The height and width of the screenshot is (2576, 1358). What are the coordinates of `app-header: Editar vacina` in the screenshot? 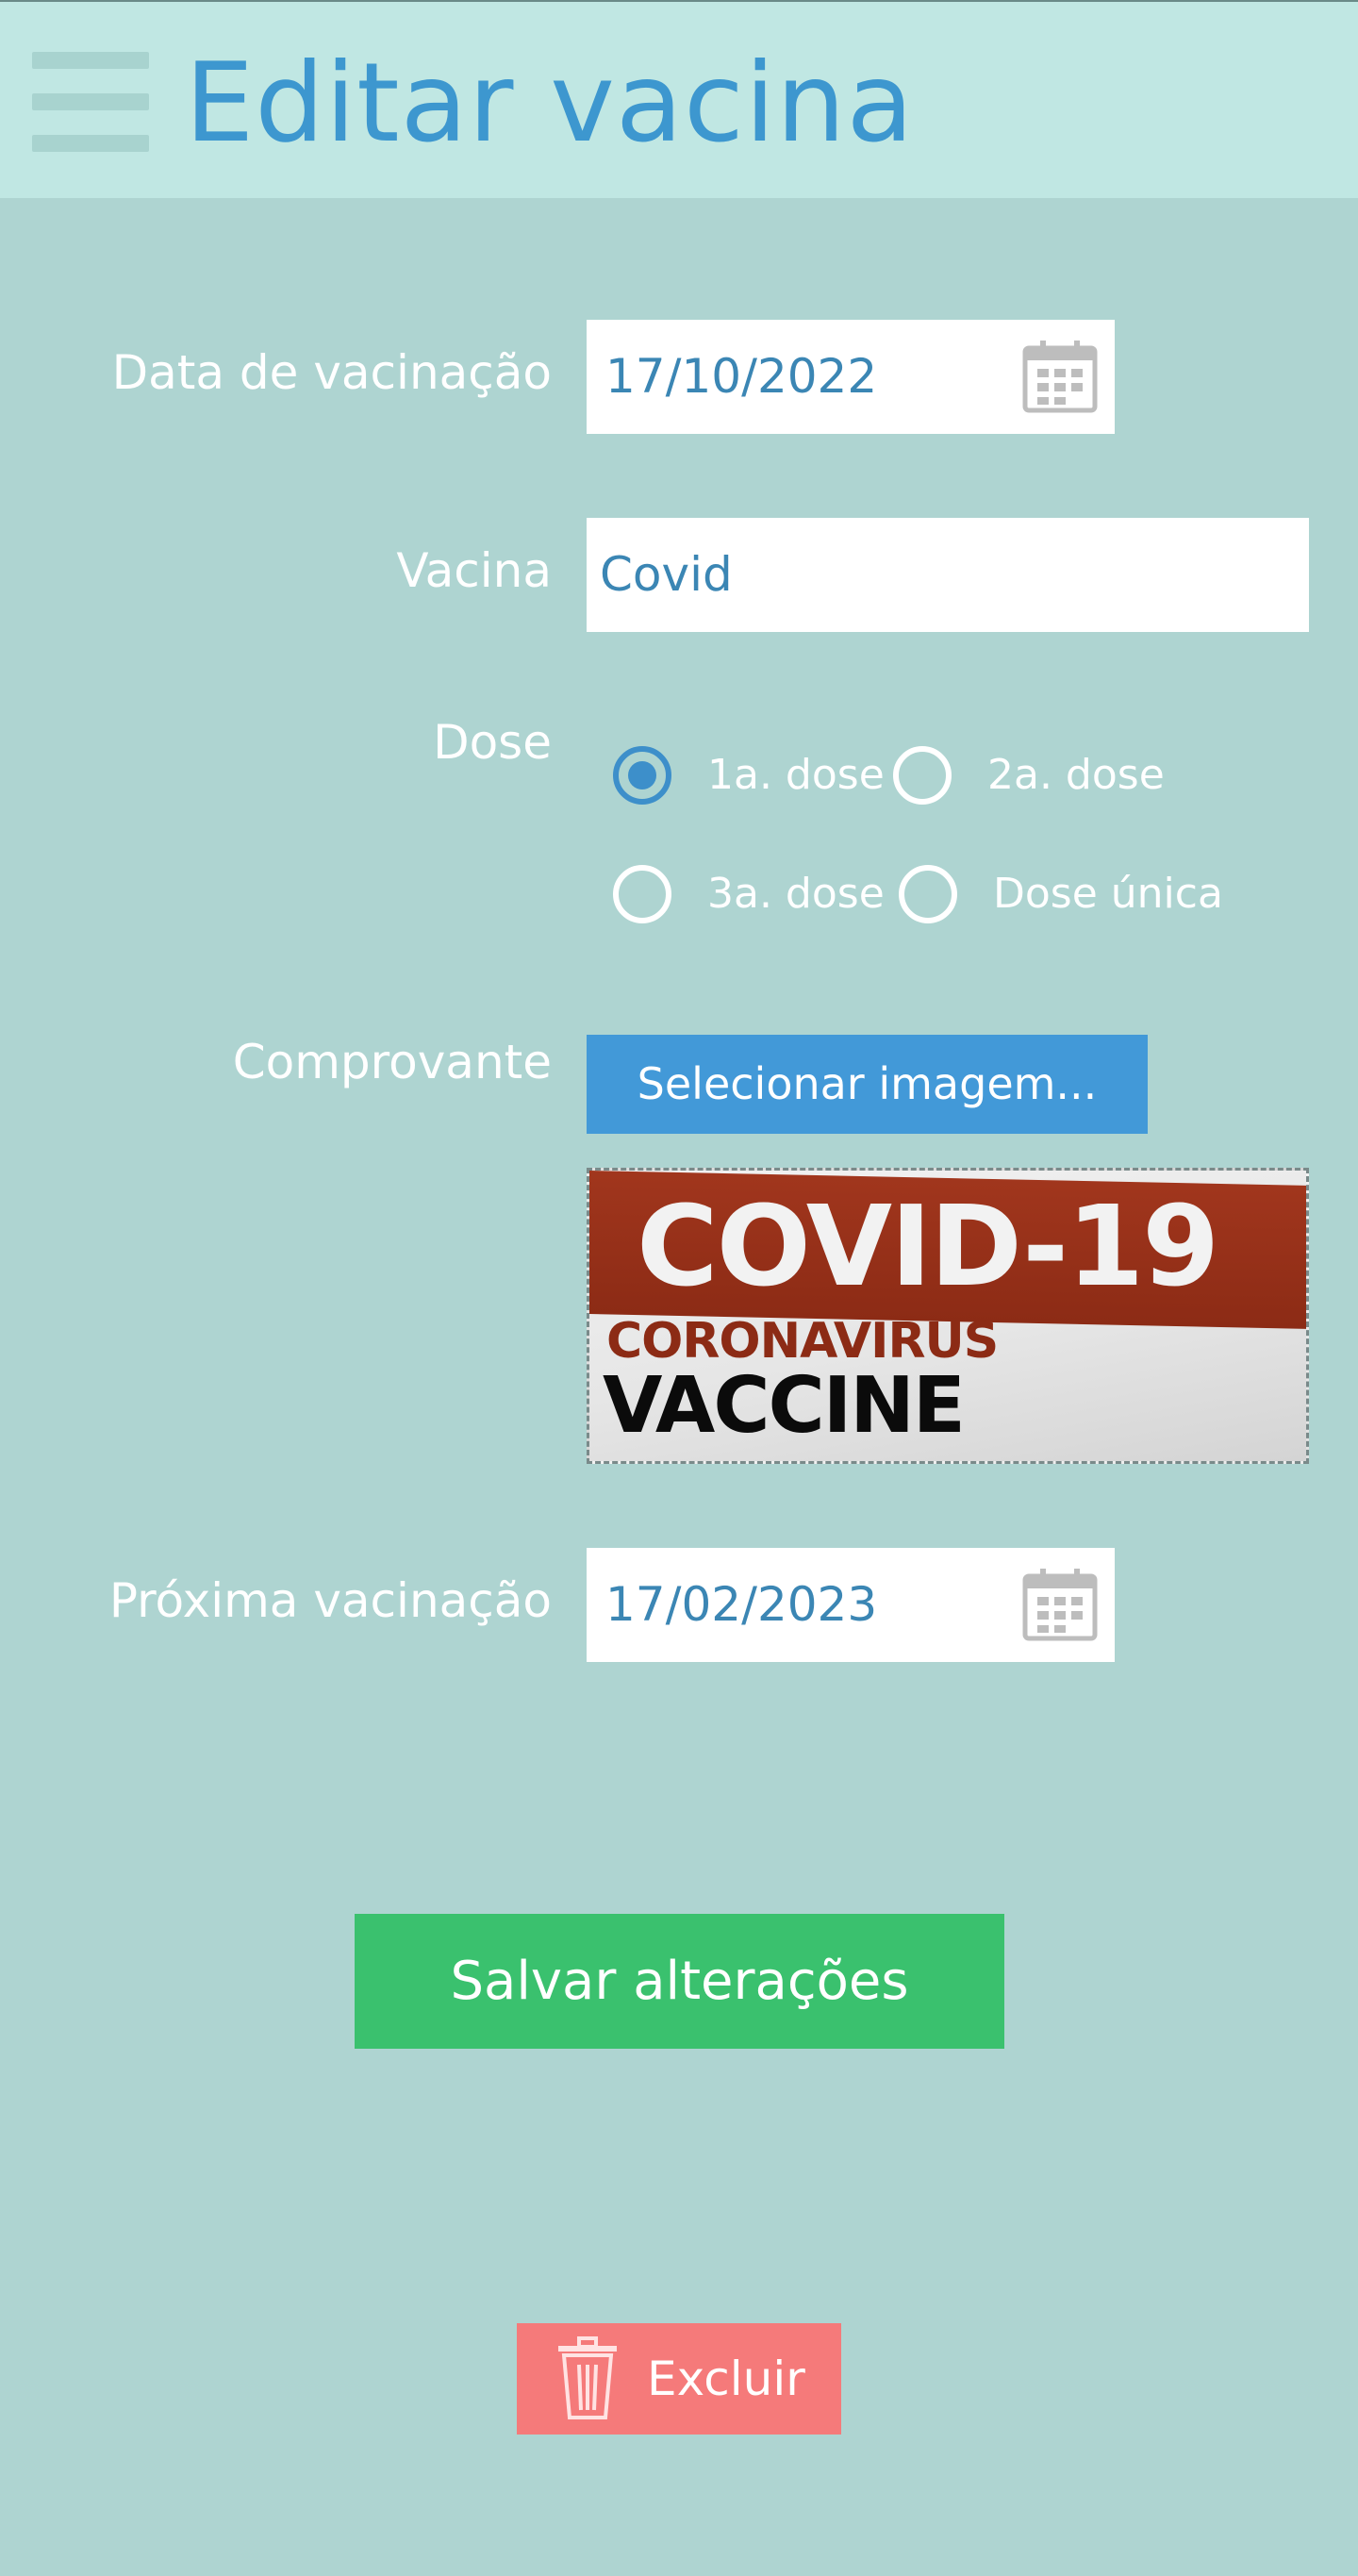 It's located at (679, 99).